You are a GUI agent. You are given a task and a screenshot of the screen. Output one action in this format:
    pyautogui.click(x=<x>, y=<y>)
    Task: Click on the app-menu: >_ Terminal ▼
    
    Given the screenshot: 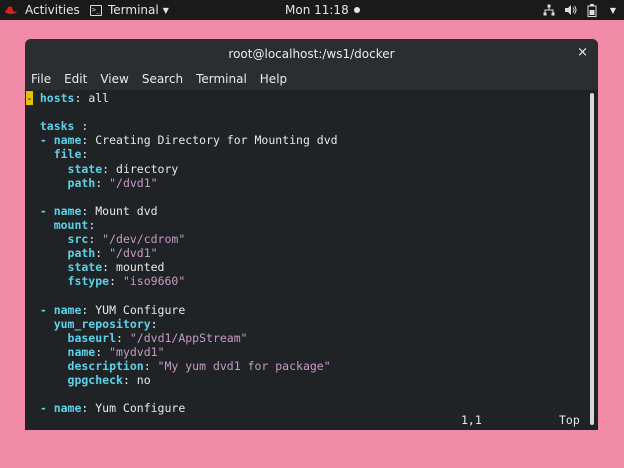 What is the action you would take?
    pyautogui.click(x=129, y=10)
    